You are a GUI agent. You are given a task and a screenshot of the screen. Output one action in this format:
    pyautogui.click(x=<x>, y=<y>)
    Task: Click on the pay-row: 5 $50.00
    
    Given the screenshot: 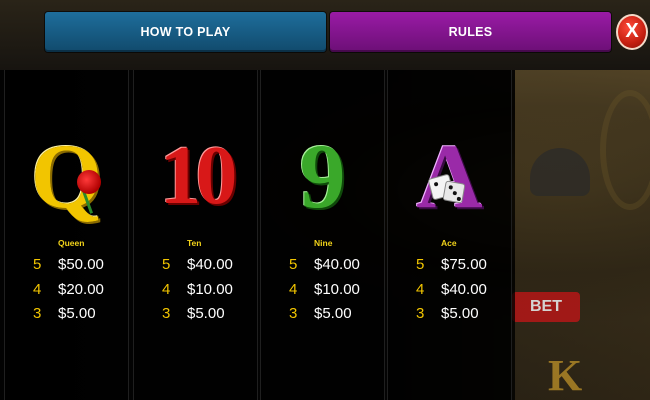 What is the action you would take?
    pyautogui.click(x=66, y=265)
    